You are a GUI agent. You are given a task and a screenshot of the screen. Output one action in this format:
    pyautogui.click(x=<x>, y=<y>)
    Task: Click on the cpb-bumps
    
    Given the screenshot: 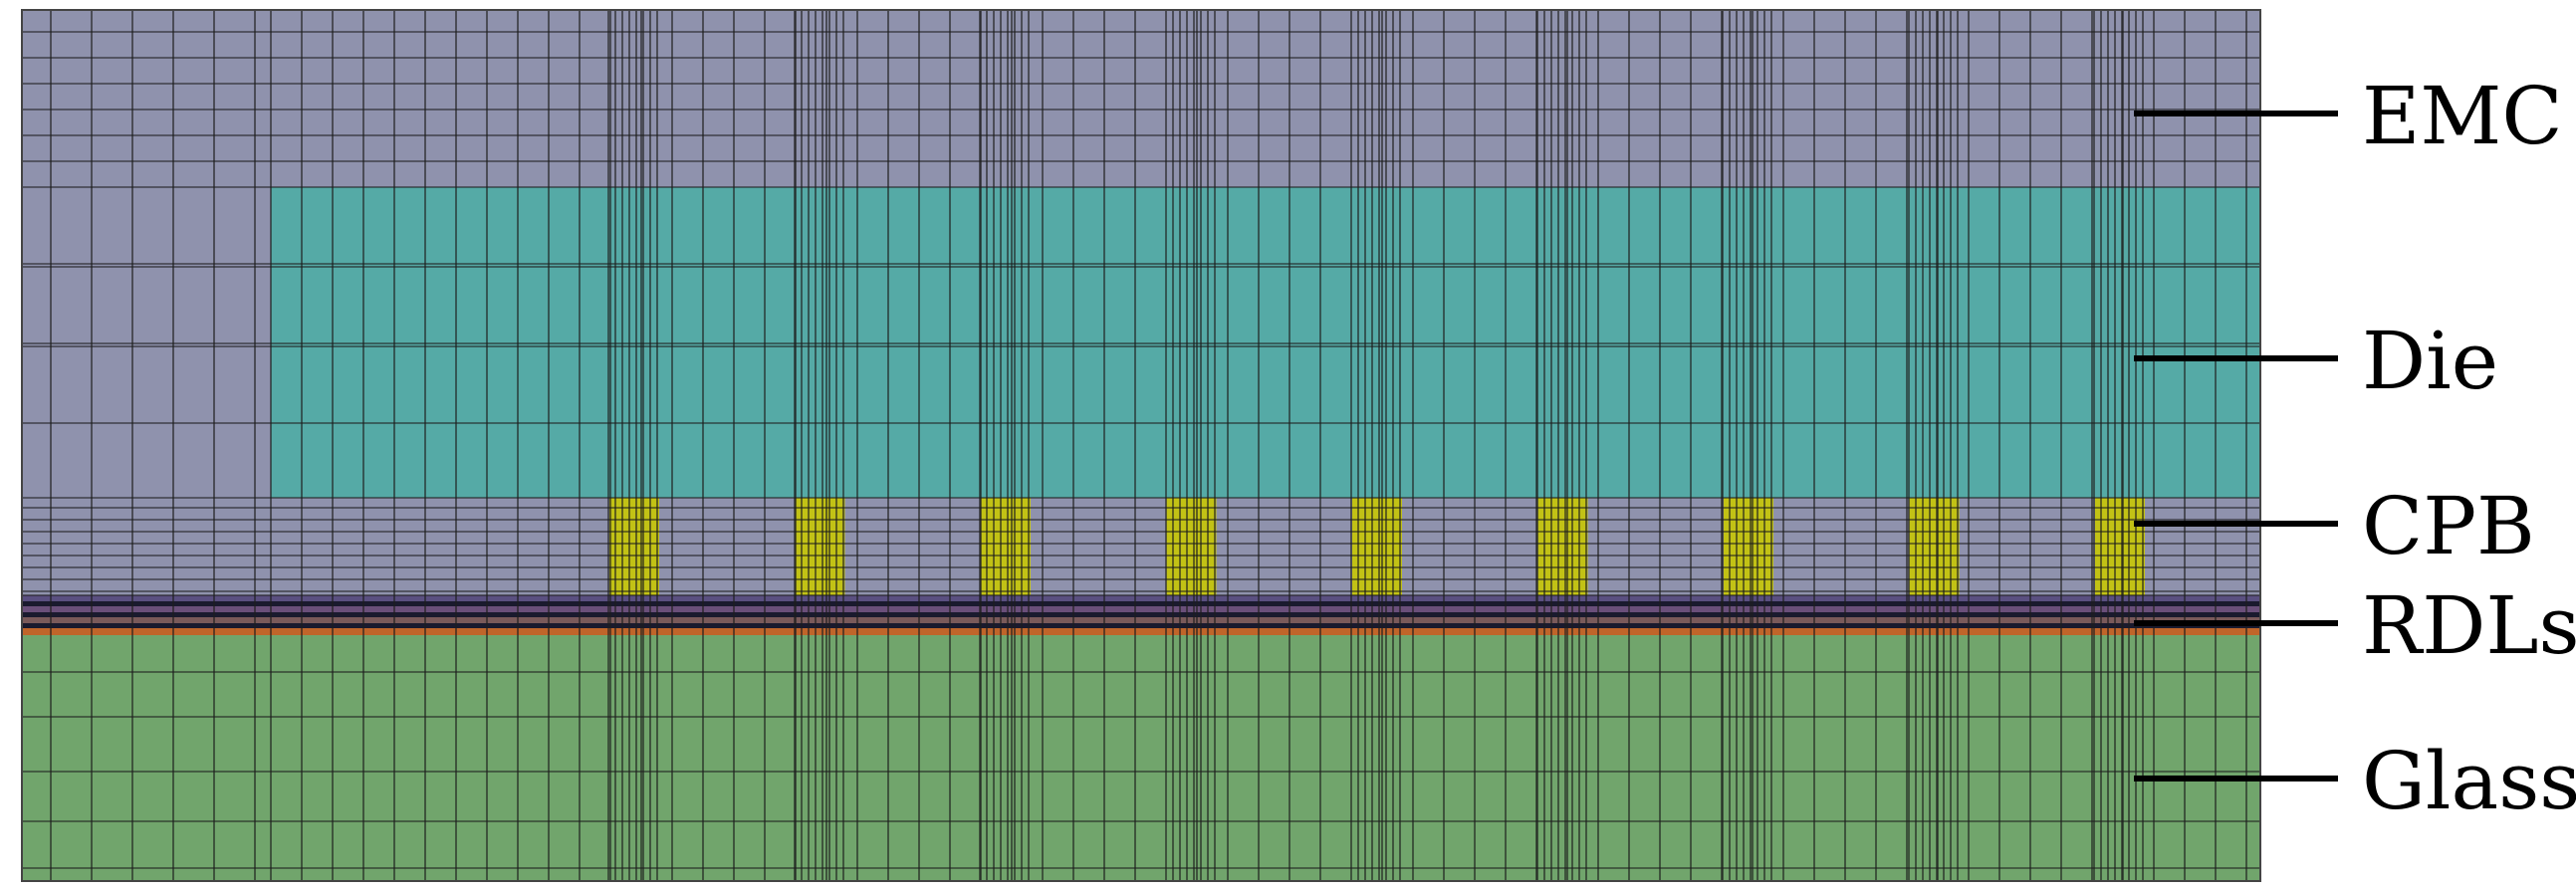 What is the action you would take?
    pyautogui.click(x=1377, y=546)
    